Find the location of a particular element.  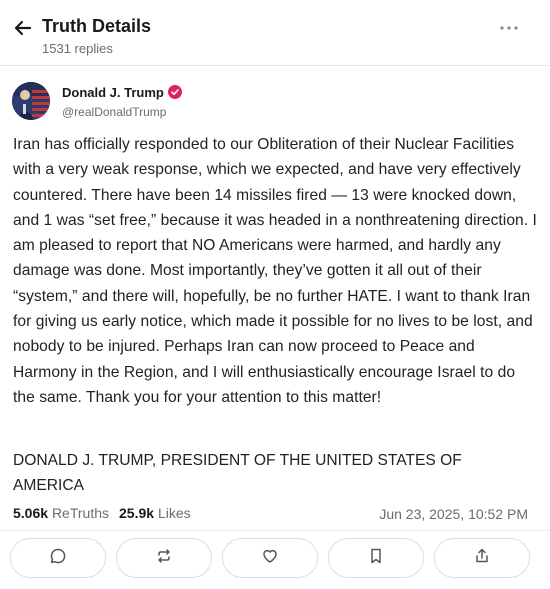

reply-count: 1531 replies is located at coordinates (77, 48).